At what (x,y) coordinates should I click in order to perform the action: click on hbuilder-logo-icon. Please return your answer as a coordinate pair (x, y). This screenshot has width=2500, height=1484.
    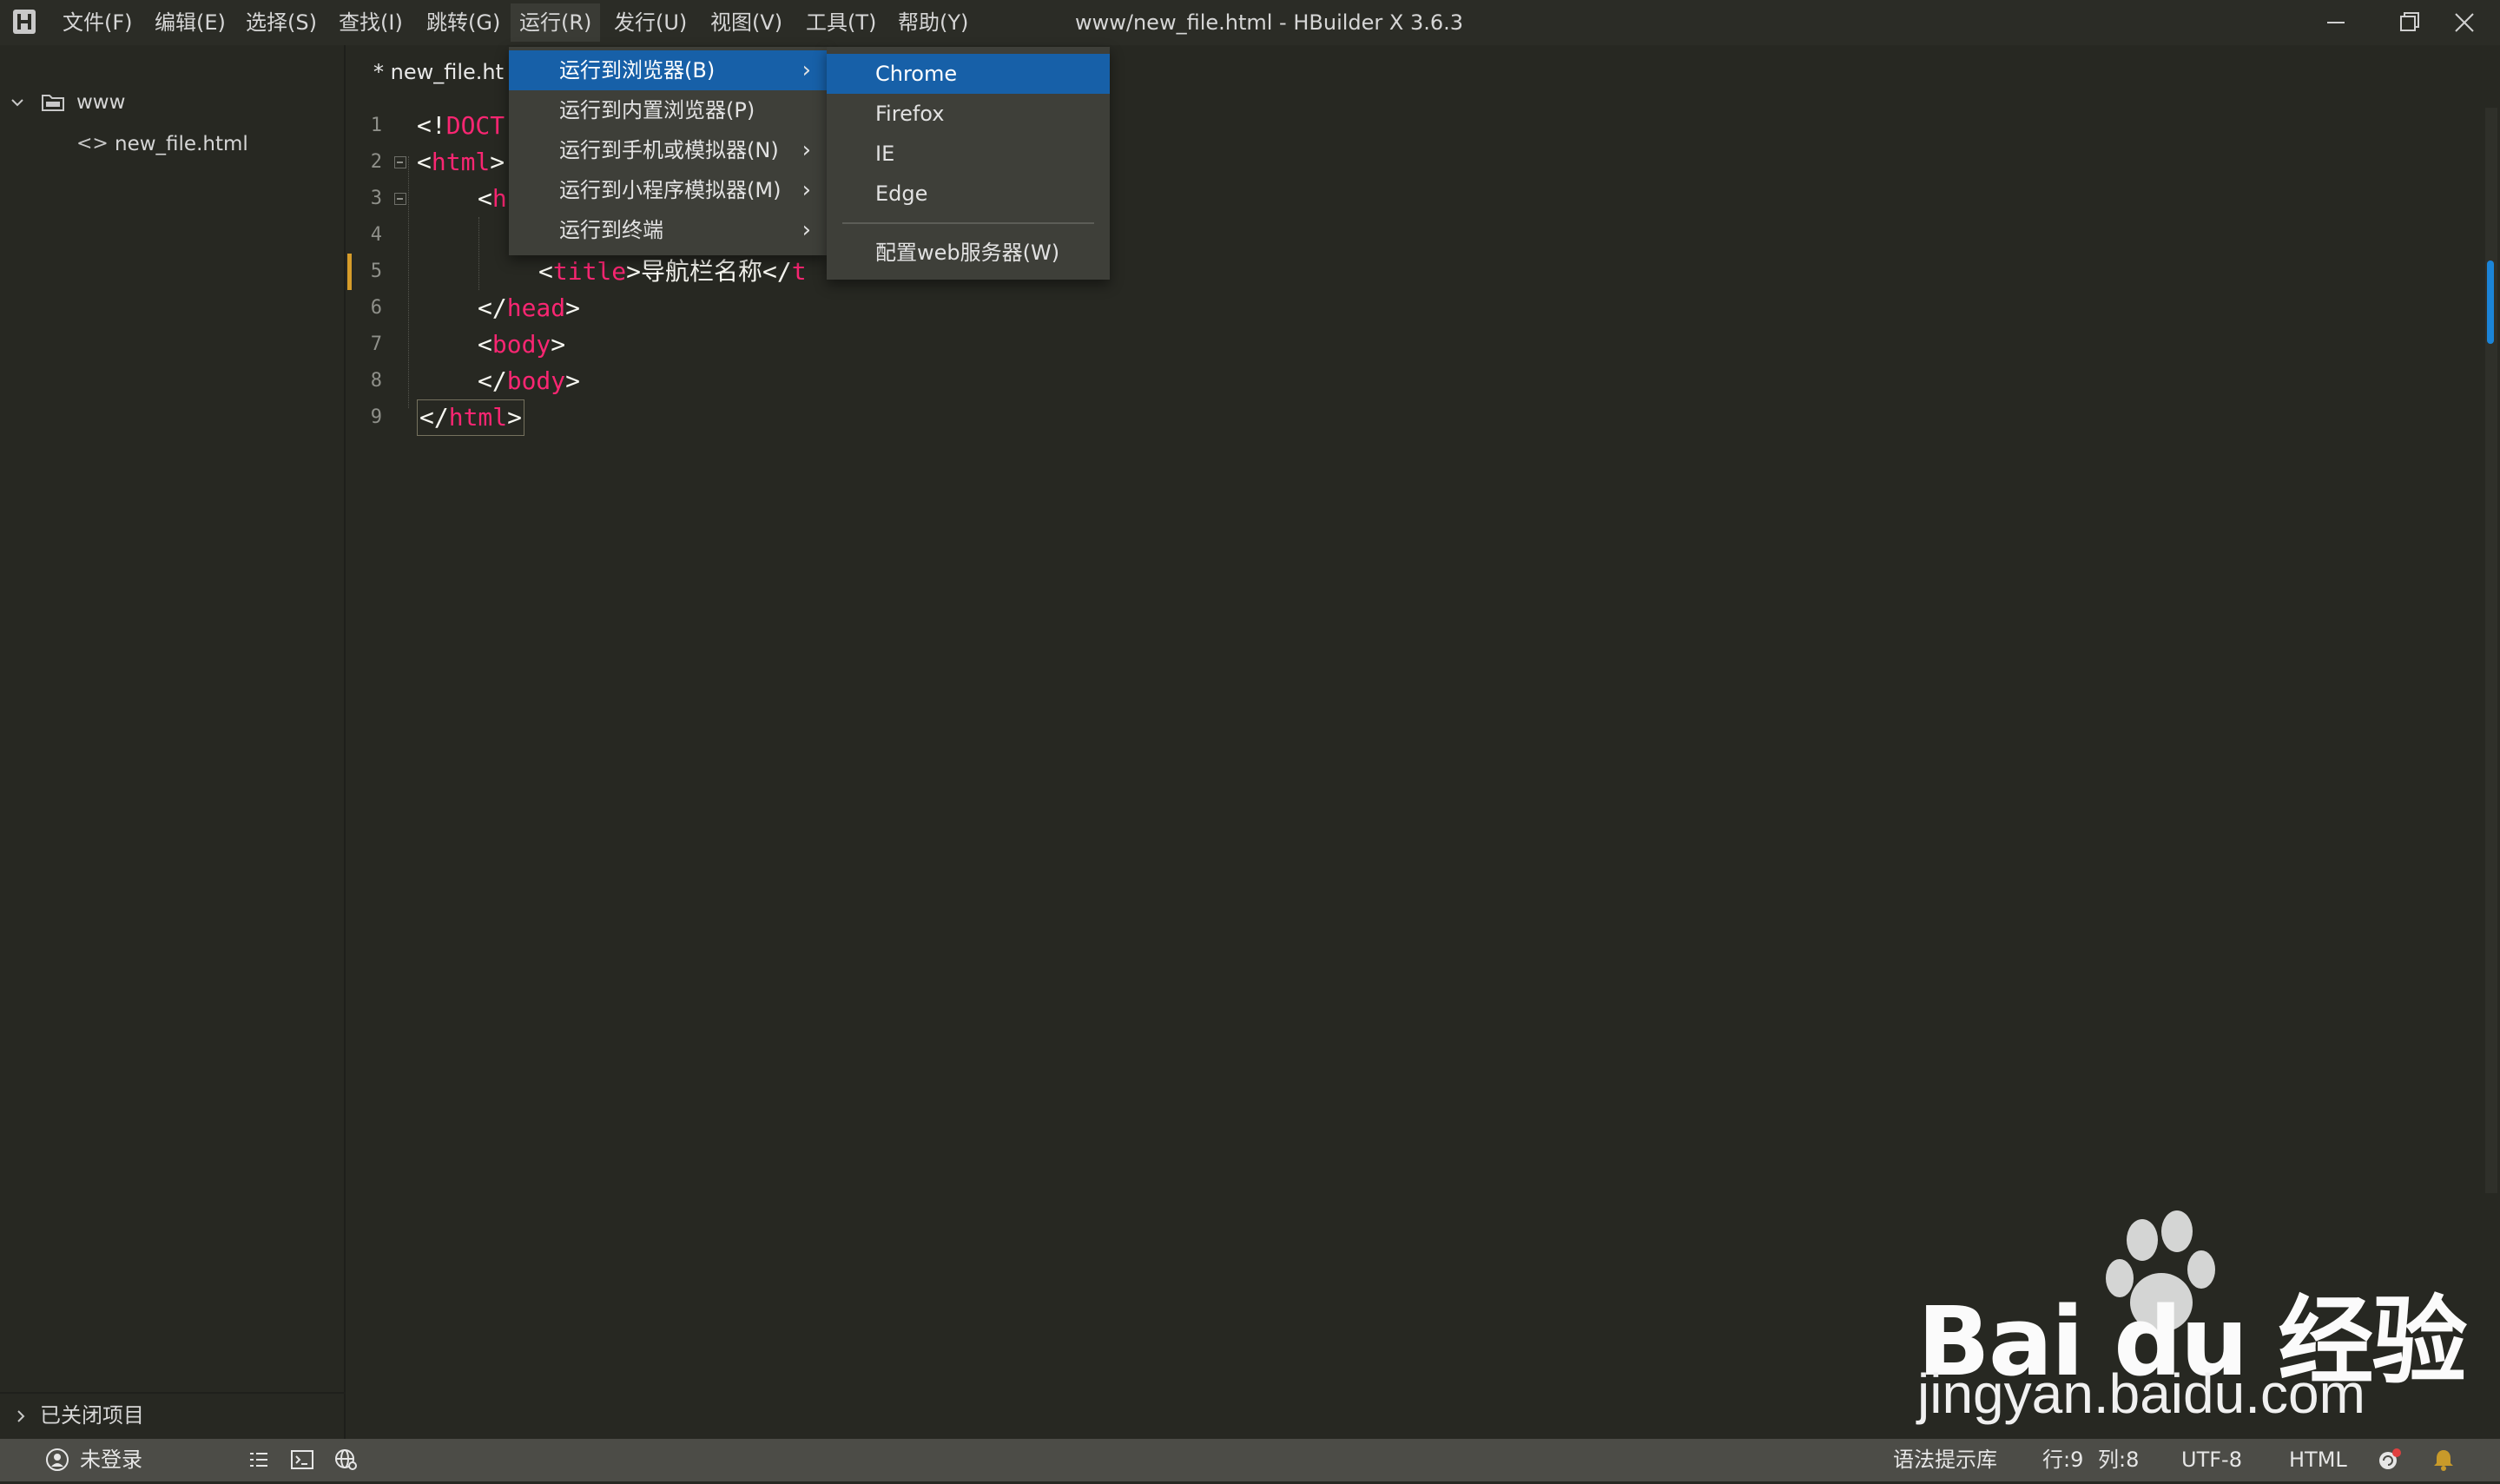
    Looking at the image, I should click on (24, 22).